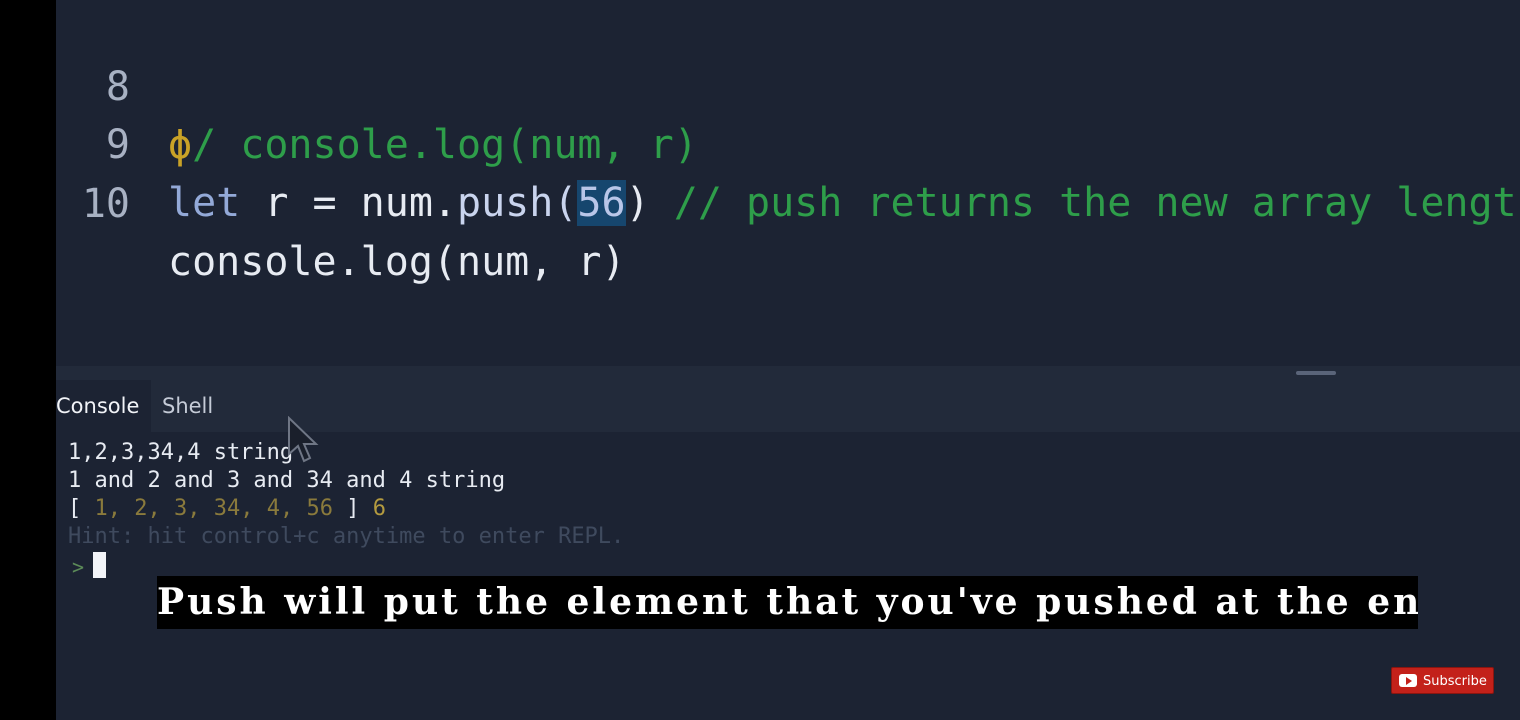  I want to click on tab-shell: Shell, so click(187, 406).